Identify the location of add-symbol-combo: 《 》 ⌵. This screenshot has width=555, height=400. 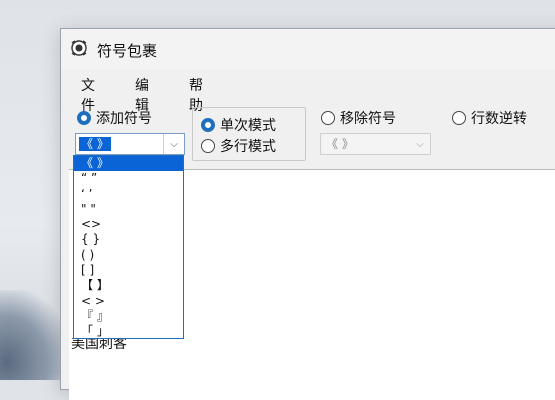
(130, 144).